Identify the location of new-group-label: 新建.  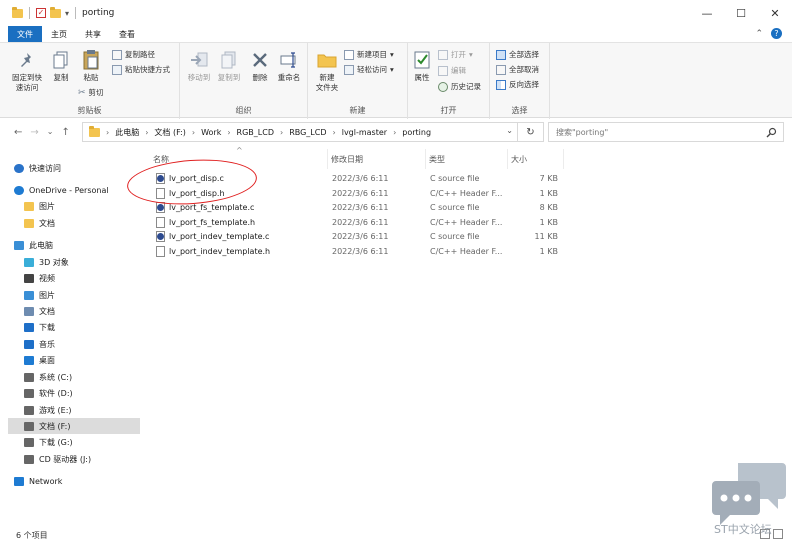
(357, 110).